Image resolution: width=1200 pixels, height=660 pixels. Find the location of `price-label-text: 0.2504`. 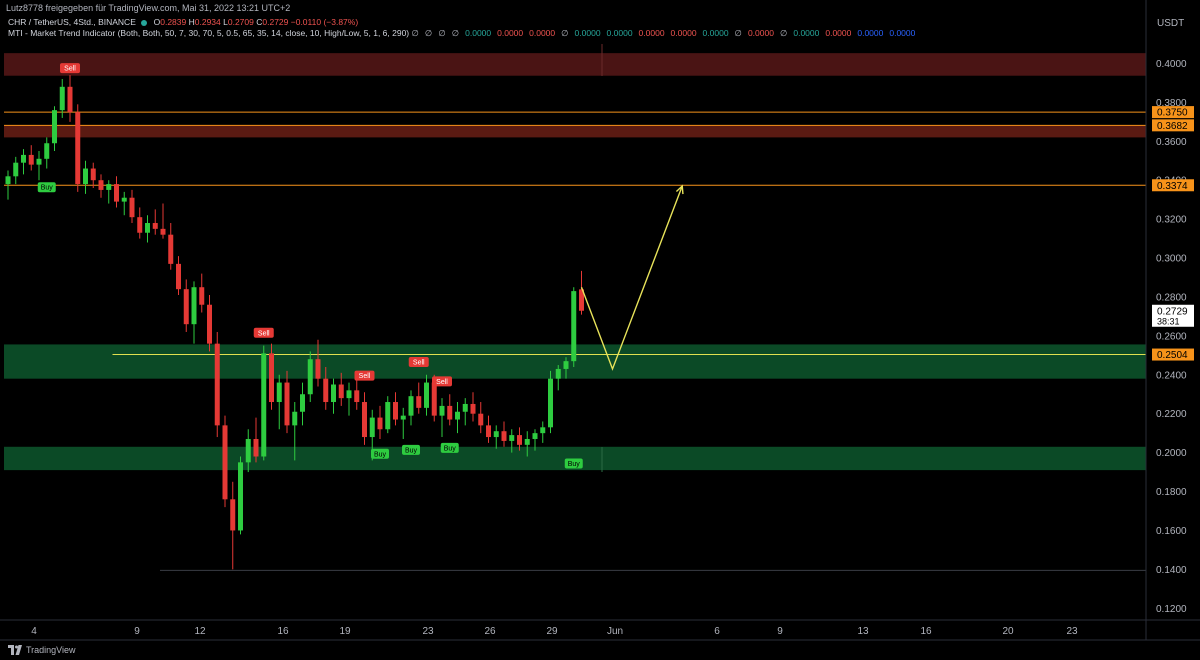

price-label-text: 0.2504 is located at coordinates (1172, 355).